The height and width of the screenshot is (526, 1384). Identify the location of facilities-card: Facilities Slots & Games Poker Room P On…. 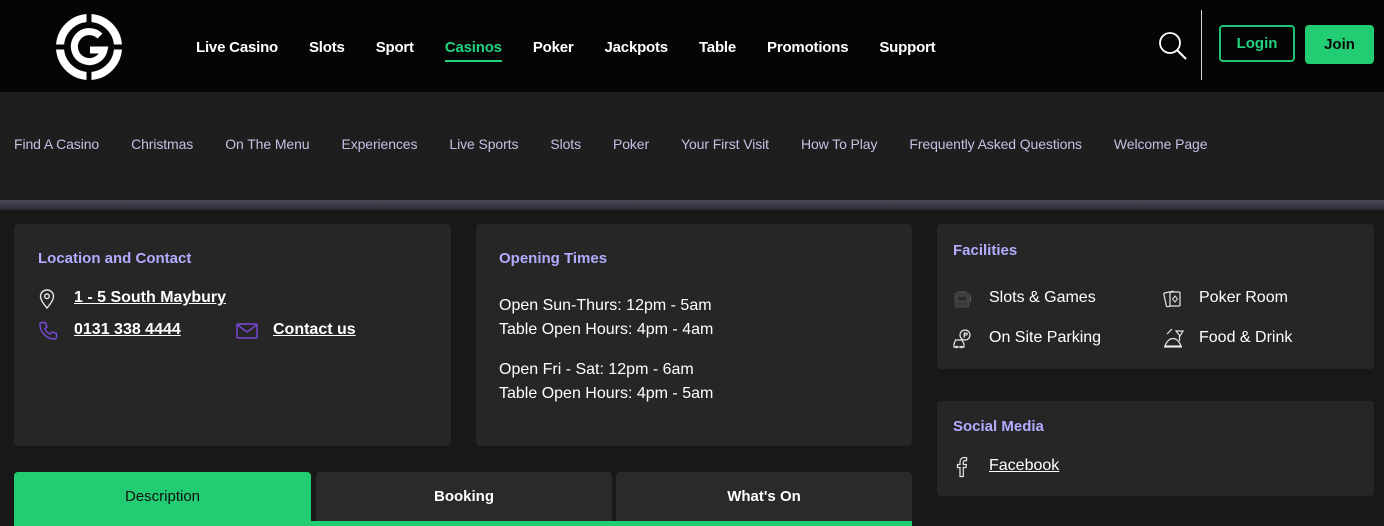
(1155, 296).